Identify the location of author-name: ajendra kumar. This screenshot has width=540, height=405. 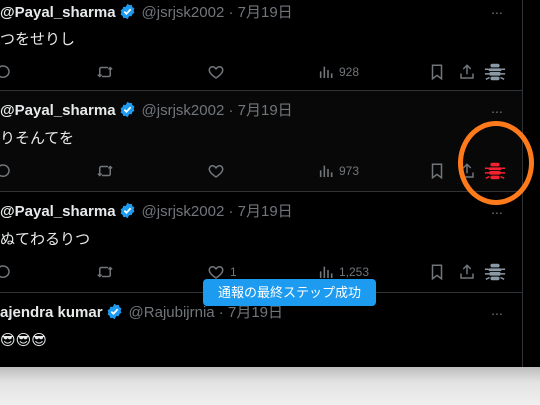
(51, 312).